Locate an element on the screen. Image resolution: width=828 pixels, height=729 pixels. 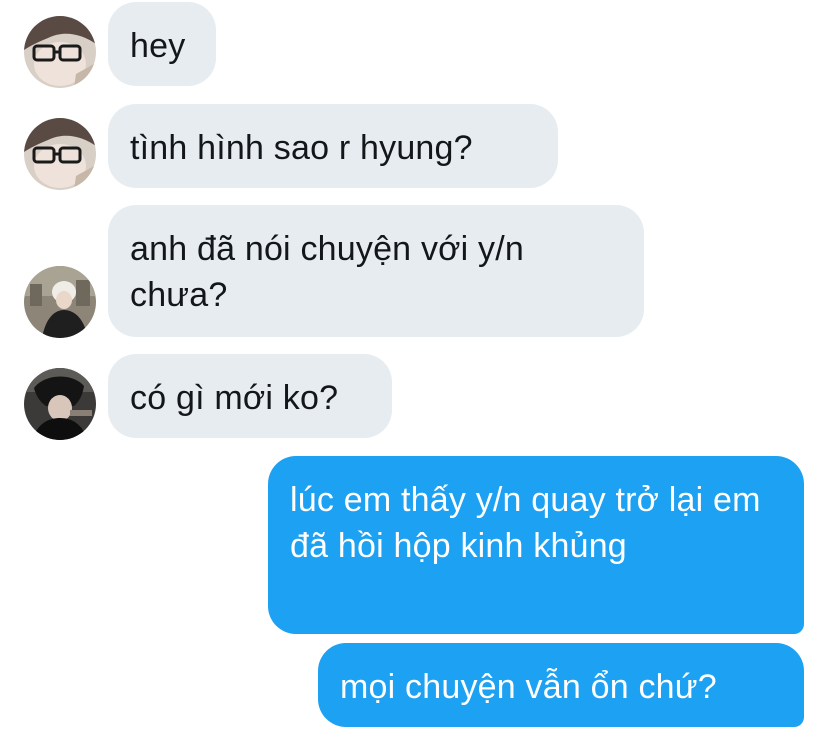
dark-hair-boy-avatar is located at coordinates (60, 404).